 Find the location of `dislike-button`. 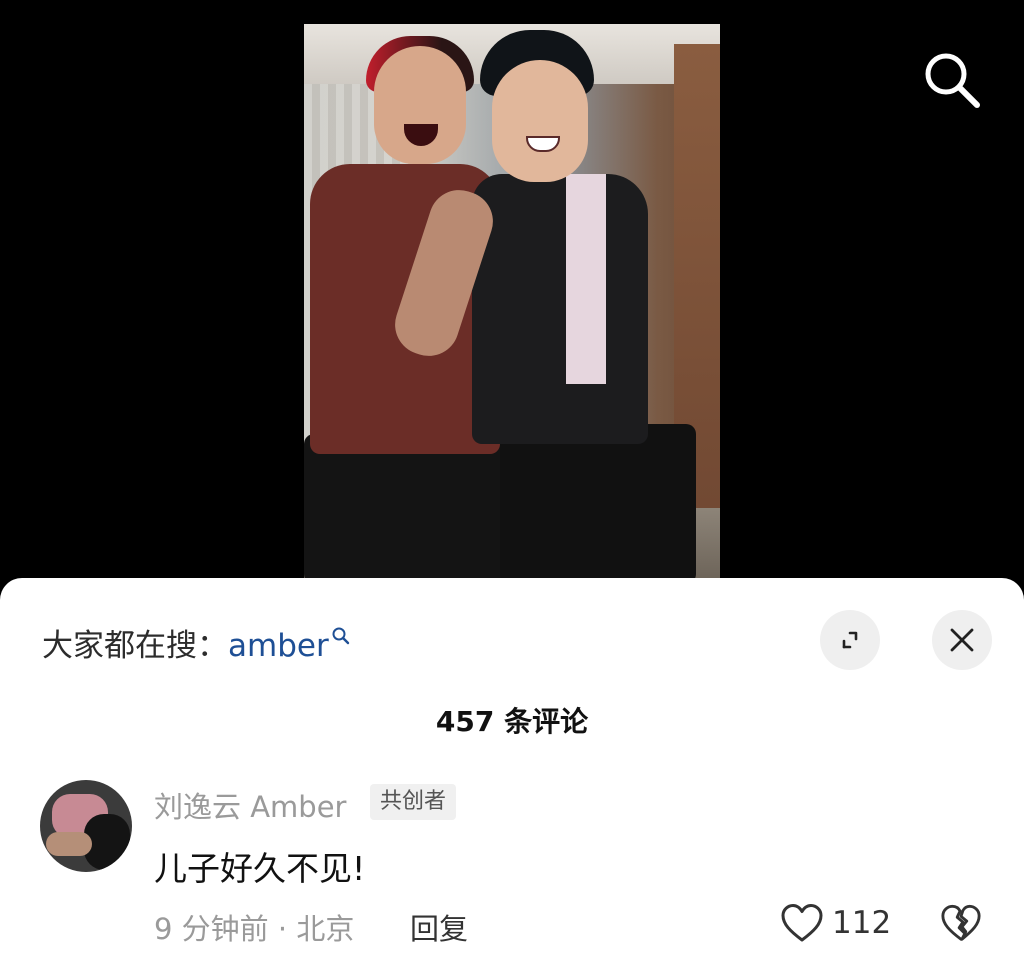

dislike-button is located at coordinates (961, 923).